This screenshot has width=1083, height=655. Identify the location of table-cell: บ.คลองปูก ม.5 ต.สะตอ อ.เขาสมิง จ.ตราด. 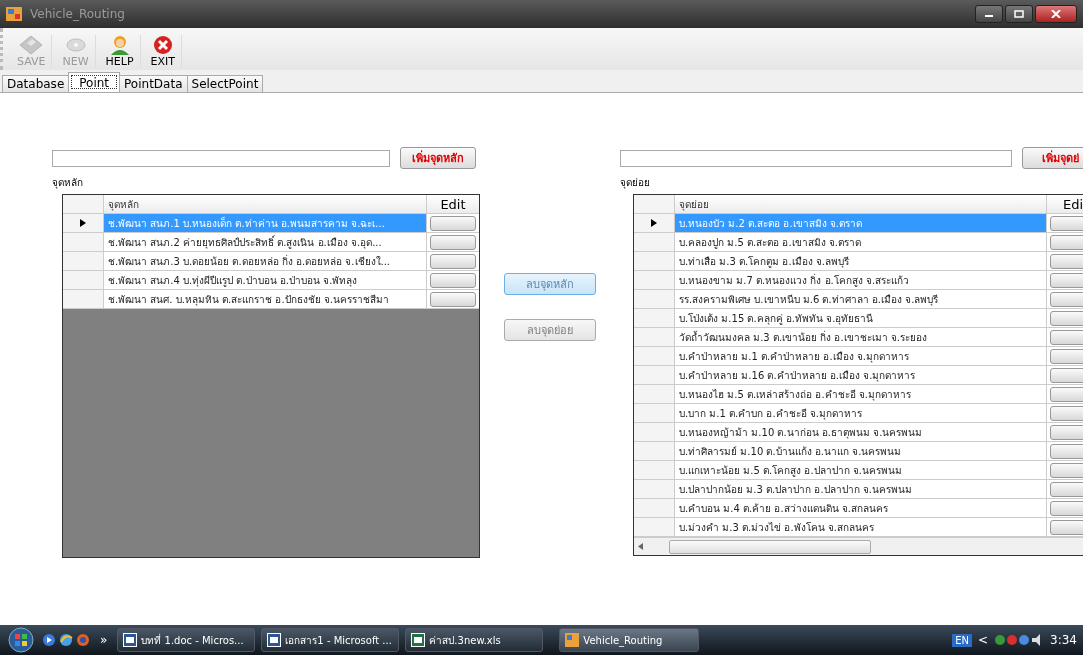
(861, 242).